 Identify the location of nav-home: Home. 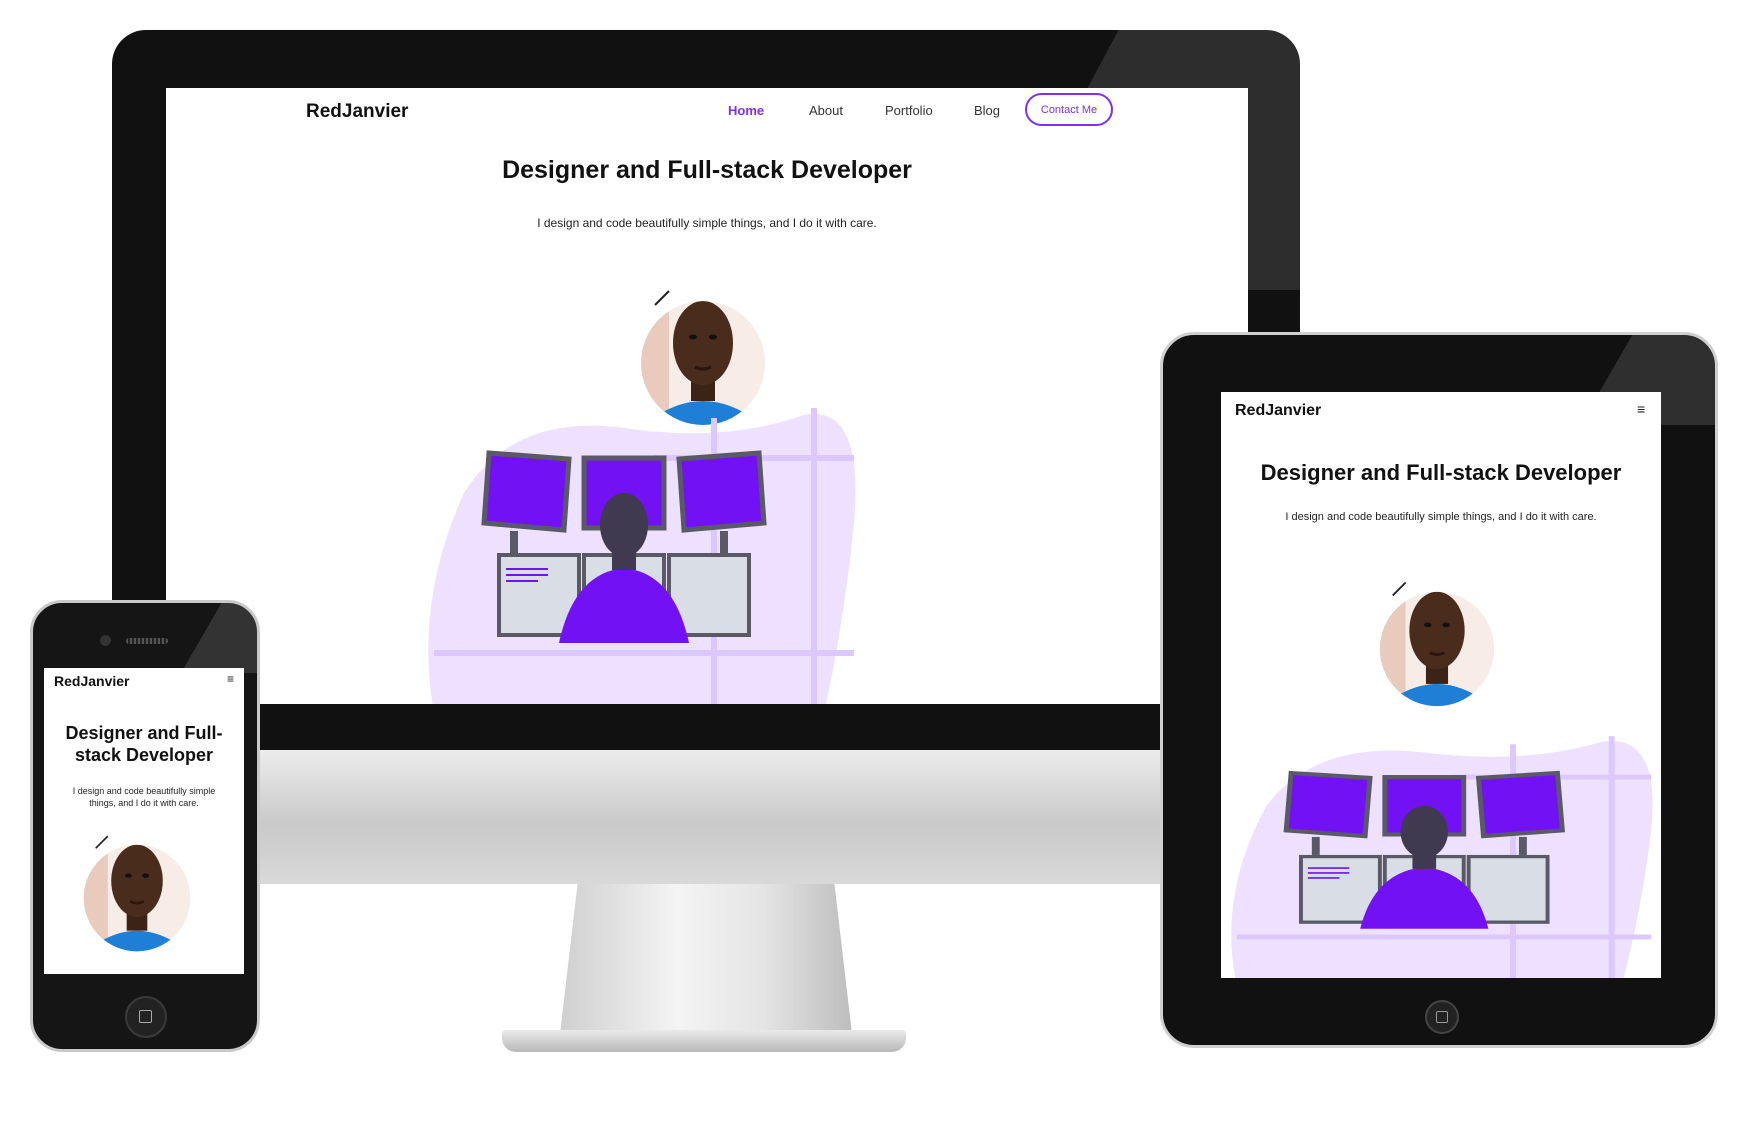
(746, 110).